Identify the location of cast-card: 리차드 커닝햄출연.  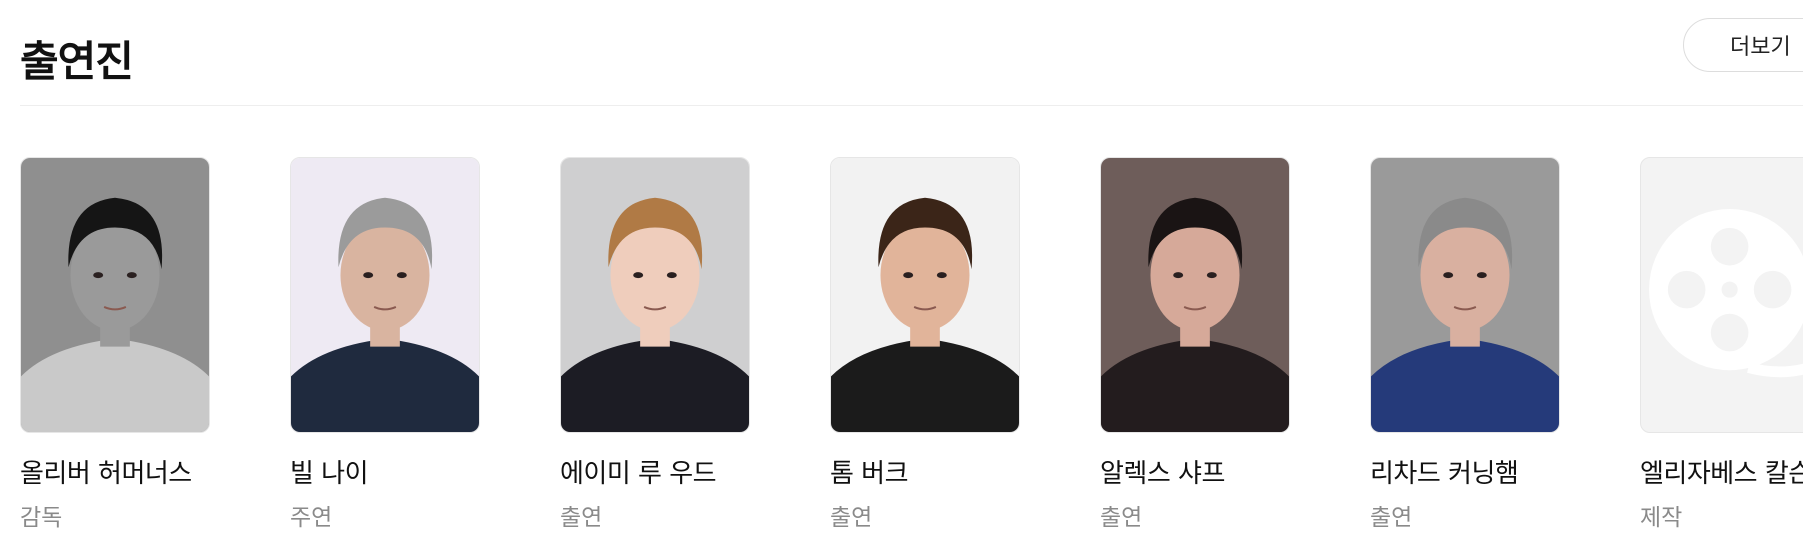
(1465, 344).